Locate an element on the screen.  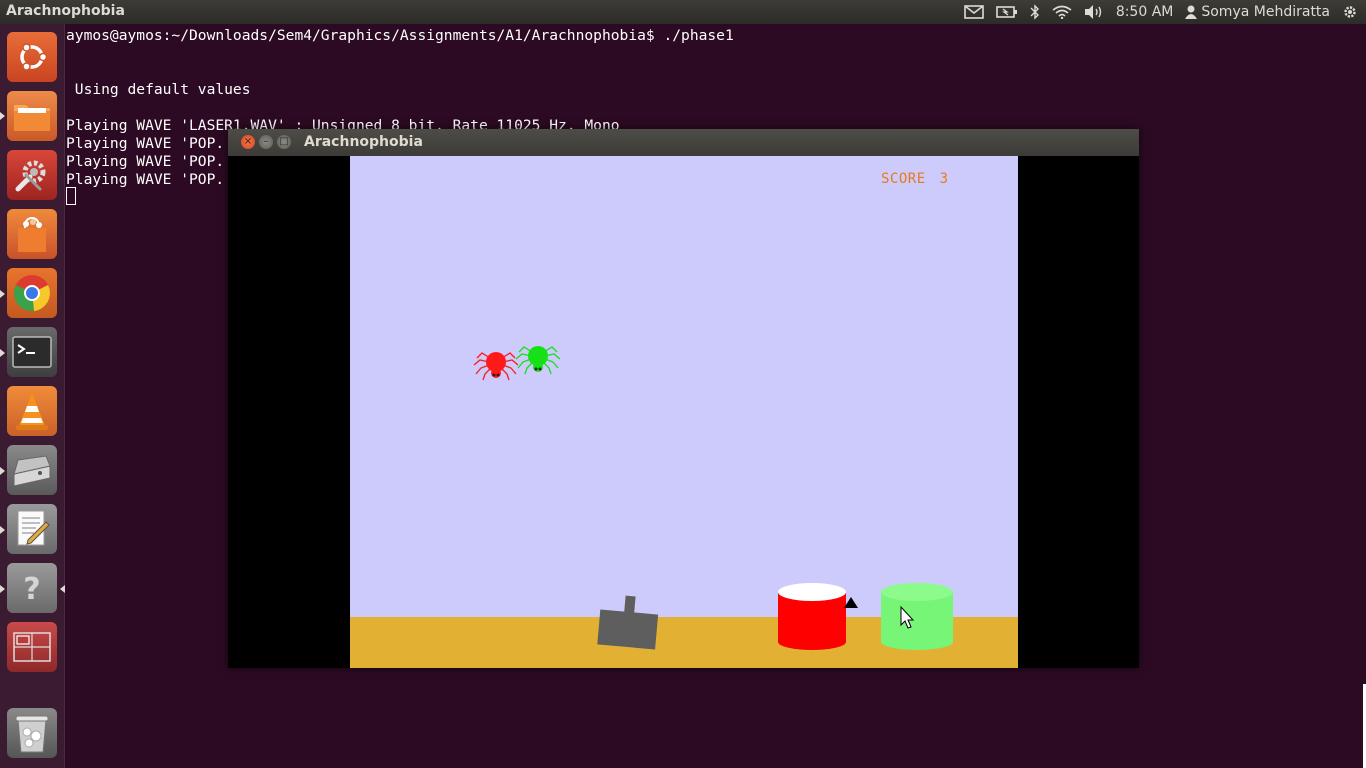
chrome-icon is located at coordinates (32, 293).